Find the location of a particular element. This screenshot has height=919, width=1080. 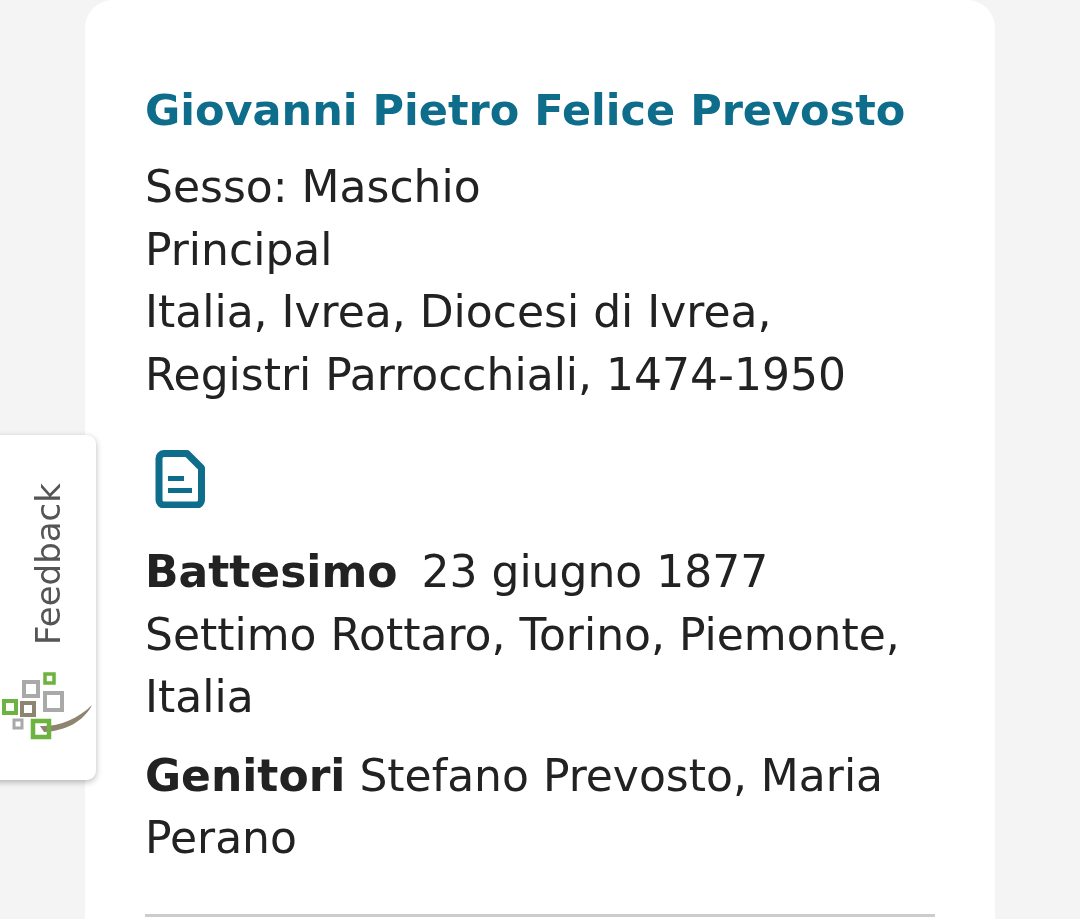

event-label: Battesimo is located at coordinates (271, 572).